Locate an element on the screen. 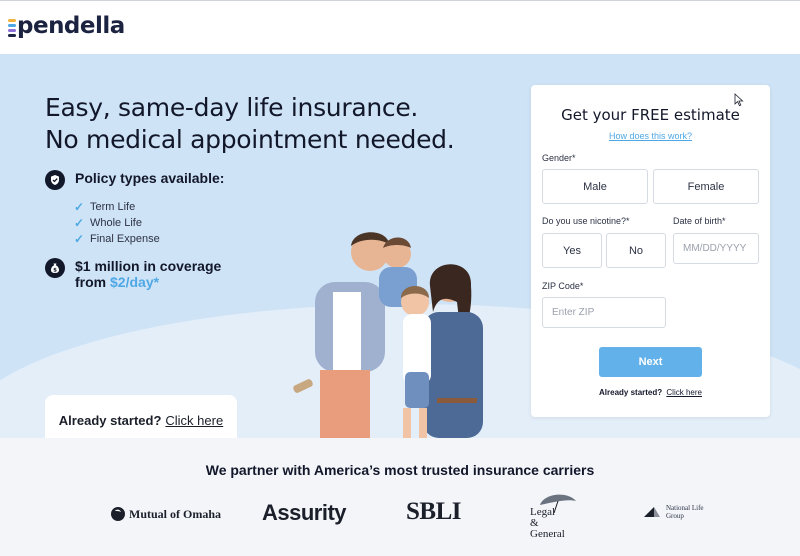  already-started-card: Already started? Click here is located at coordinates (141, 416).